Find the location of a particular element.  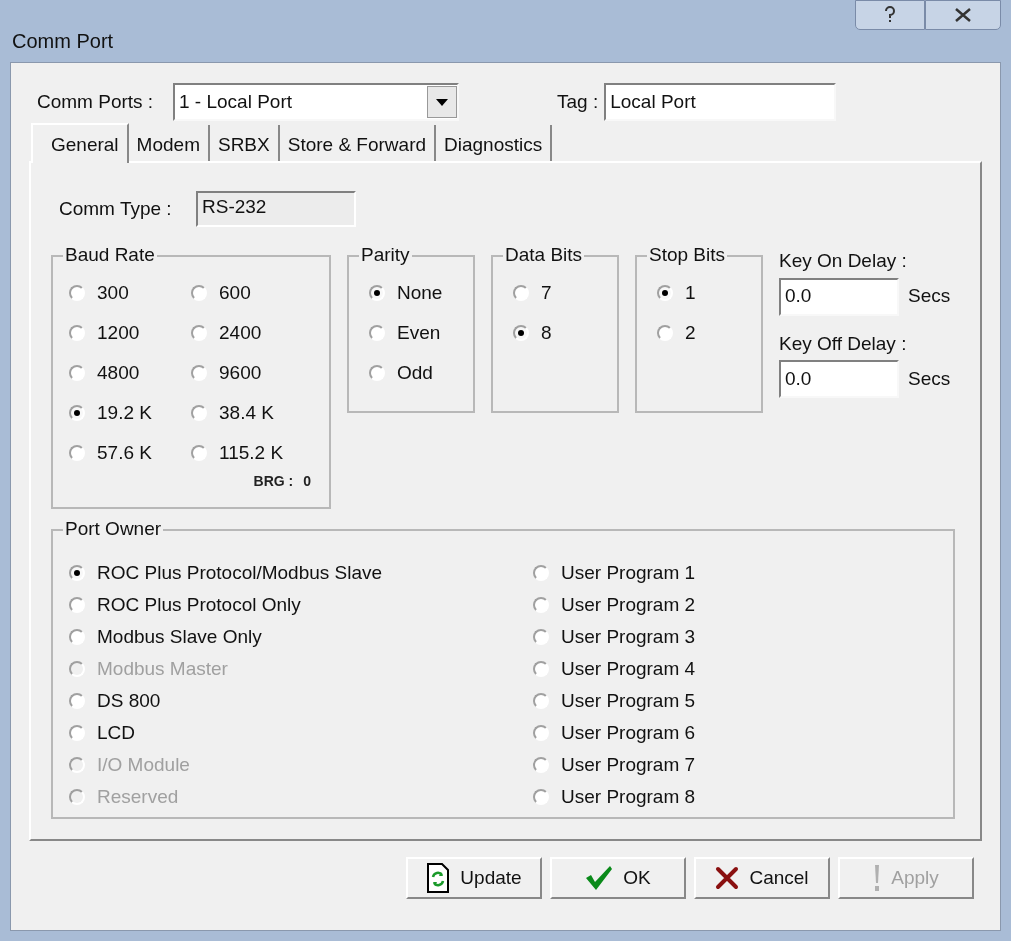

help-icon is located at coordinates (890, 15).